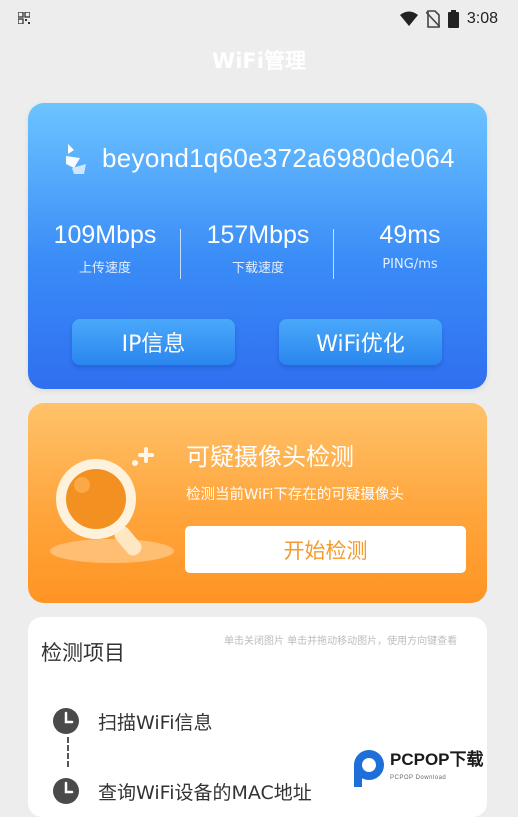 This screenshot has width=518, height=817. I want to click on upload-speed-value: 109Mbps, so click(105, 235).